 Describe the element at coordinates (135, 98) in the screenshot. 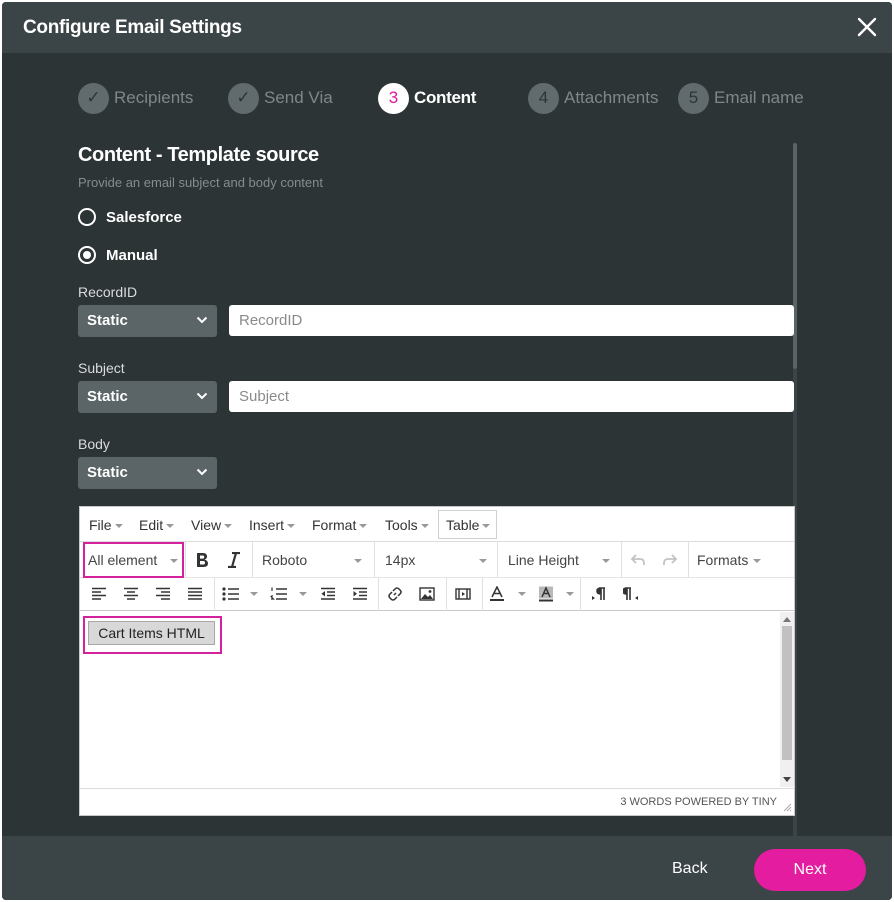

I see `step-recipients: ✓ Recipients` at that location.